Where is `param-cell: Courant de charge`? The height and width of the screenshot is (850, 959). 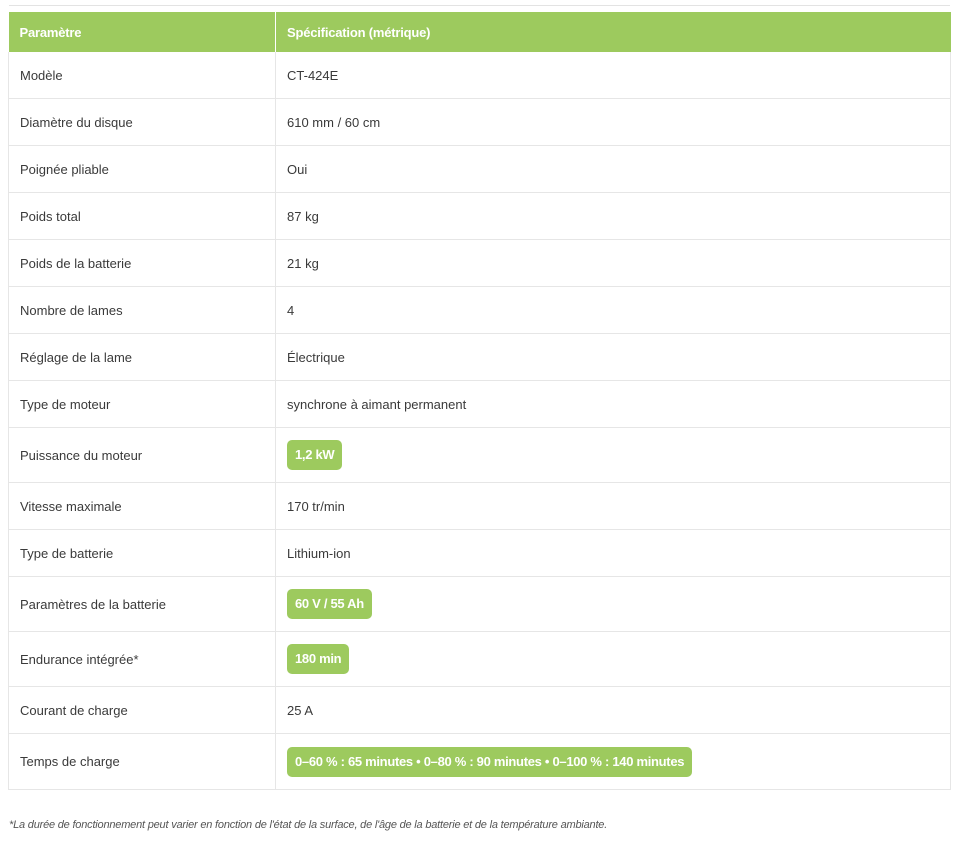 param-cell: Courant de charge is located at coordinates (142, 710).